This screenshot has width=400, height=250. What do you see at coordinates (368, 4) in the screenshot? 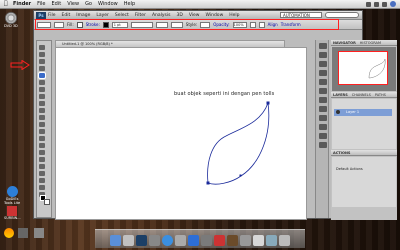
I see `wifi-icon` at bounding box center [368, 4].